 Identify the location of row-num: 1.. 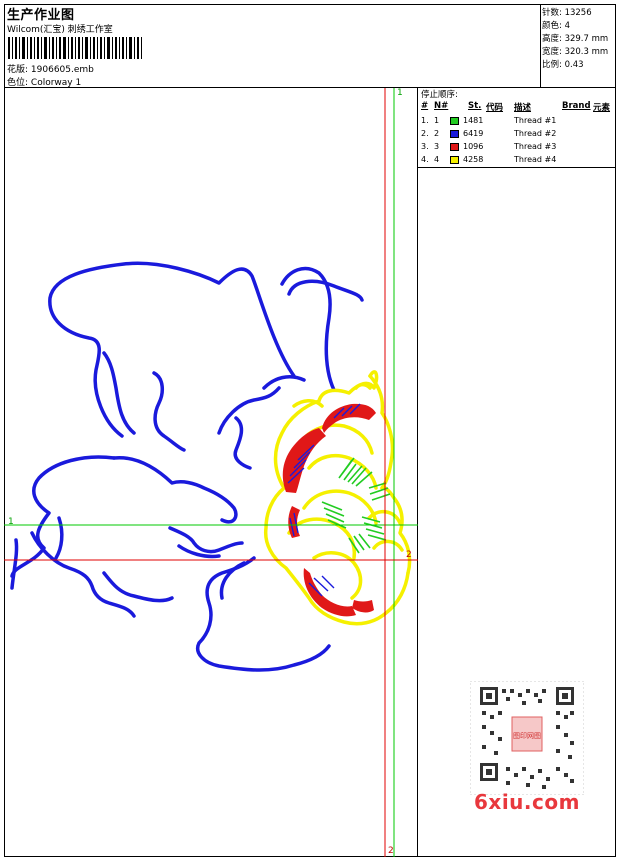
(425, 120).